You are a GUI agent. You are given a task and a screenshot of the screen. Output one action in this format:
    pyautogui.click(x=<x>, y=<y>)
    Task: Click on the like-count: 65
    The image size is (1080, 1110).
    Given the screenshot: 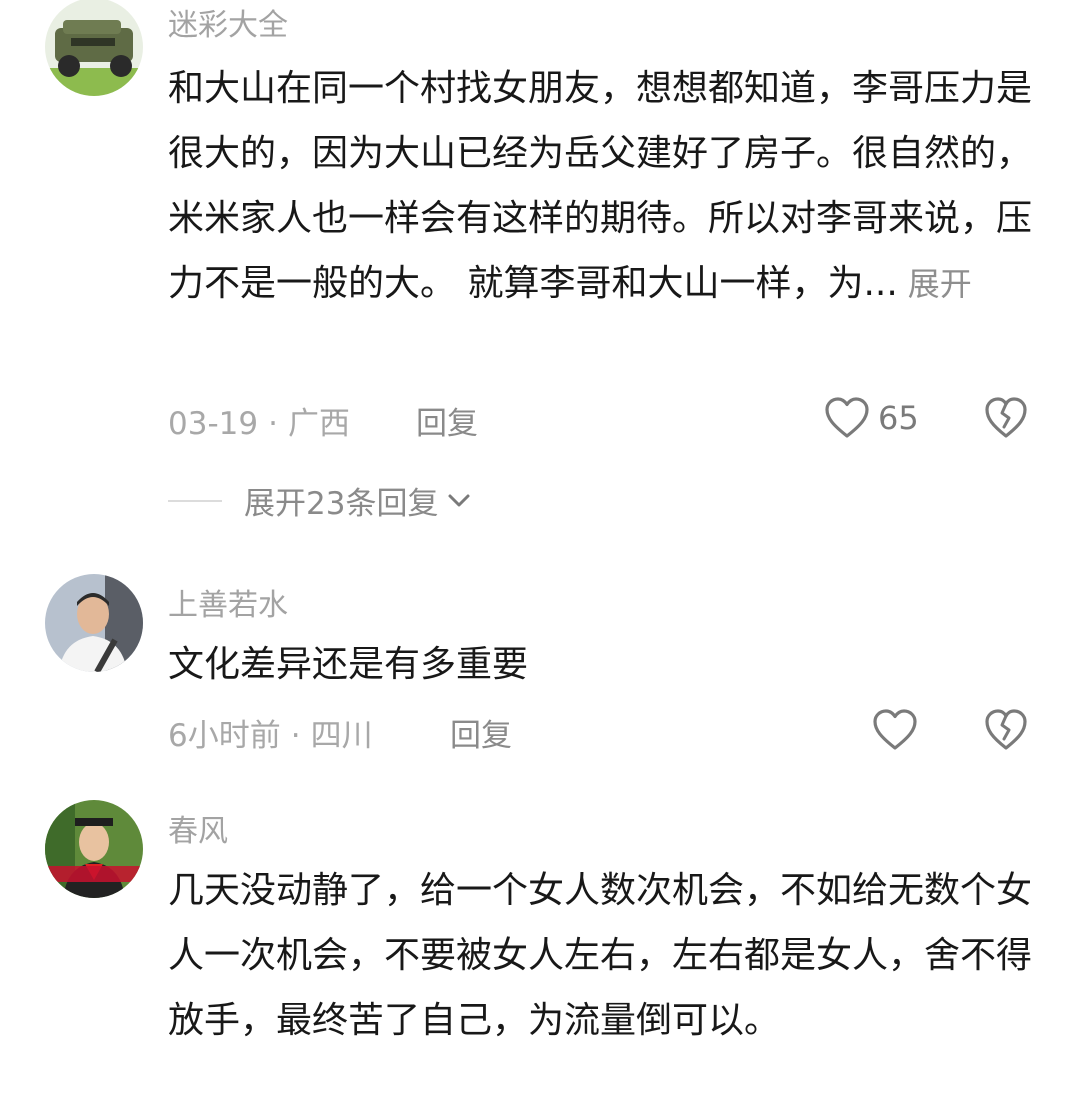 What is the action you would take?
    pyautogui.click(x=898, y=418)
    